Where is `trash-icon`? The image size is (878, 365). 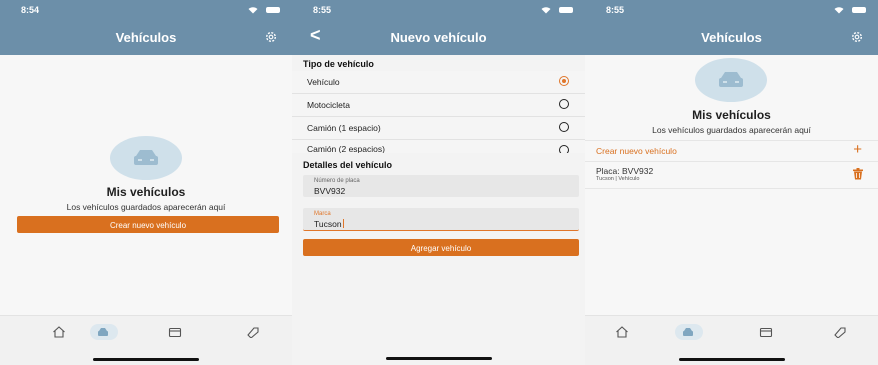
trash-icon is located at coordinates (858, 174).